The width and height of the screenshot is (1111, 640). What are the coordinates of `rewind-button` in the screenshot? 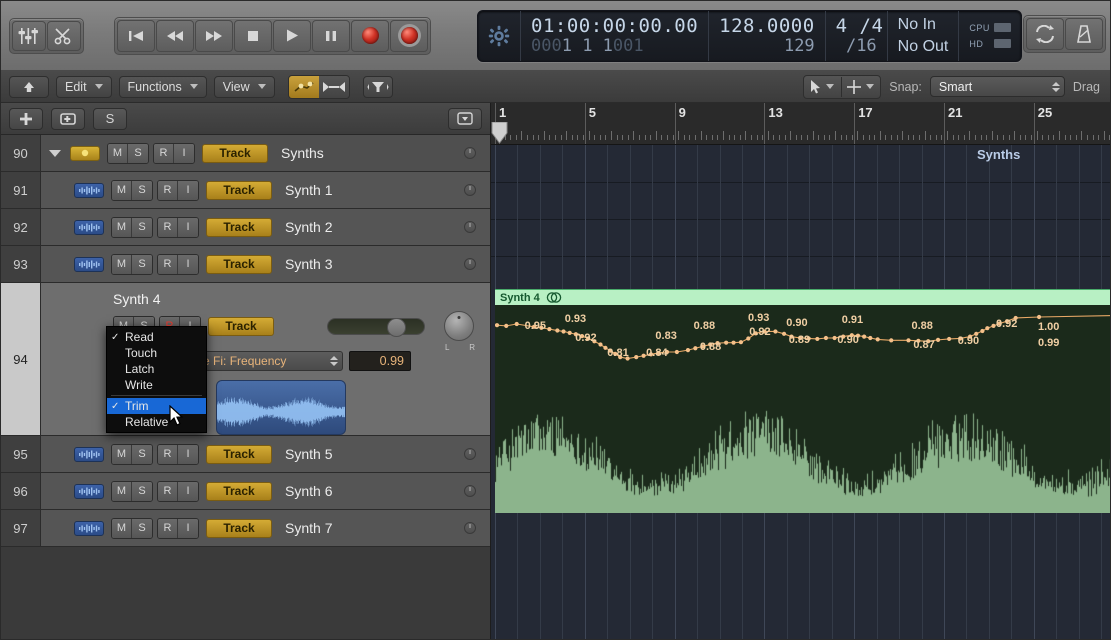 It's located at (175, 35).